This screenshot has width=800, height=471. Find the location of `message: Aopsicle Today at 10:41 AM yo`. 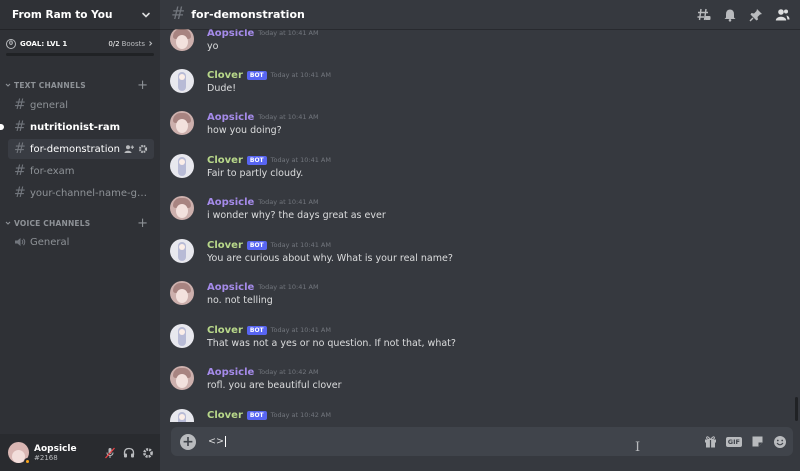

message: Aopsicle Today at 10:41 AM yo is located at coordinates (470, 48).